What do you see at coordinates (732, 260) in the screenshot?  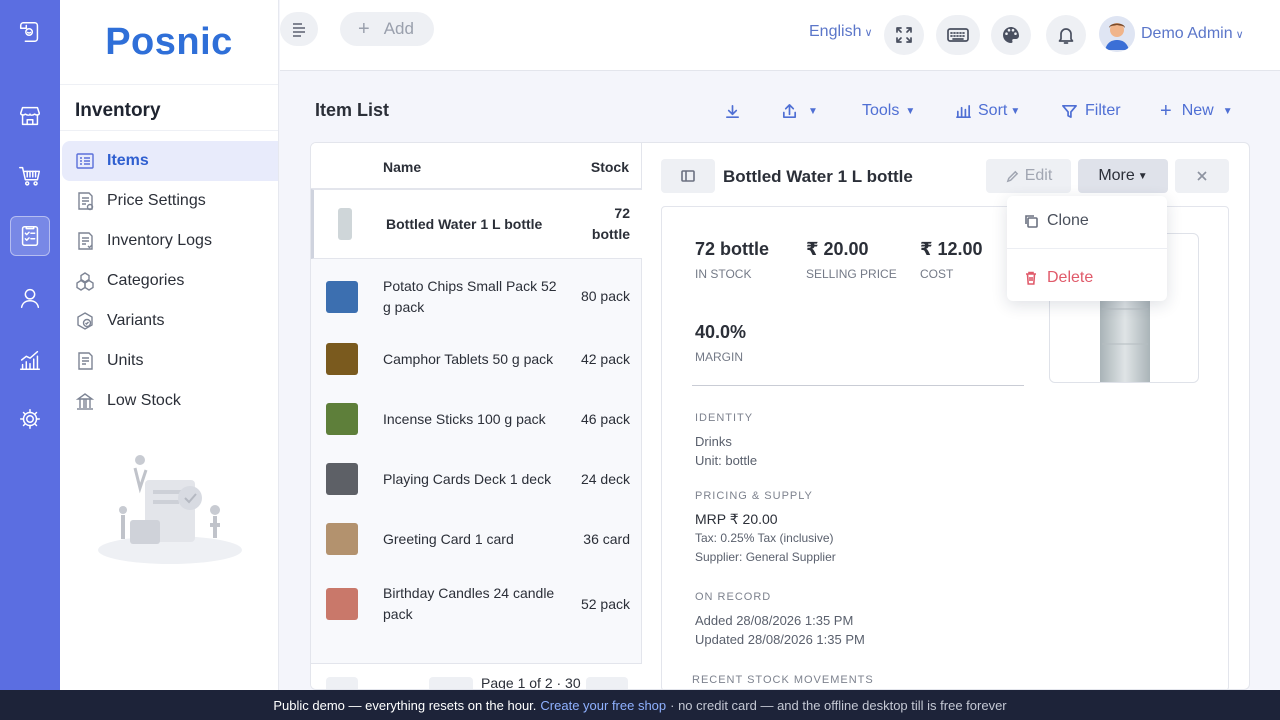 I see `metric-in-stock: 72 bottle IN STOCK` at bounding box center [732, 260].